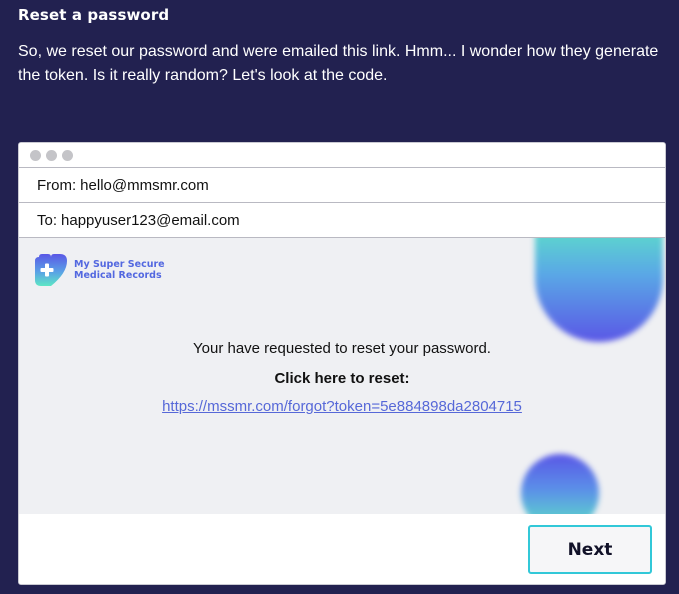 This screenshot has height=594, width=679. Describe the element at coordinates (51, 270) in the screenshot. I see `heart-plus-icon` at that location.